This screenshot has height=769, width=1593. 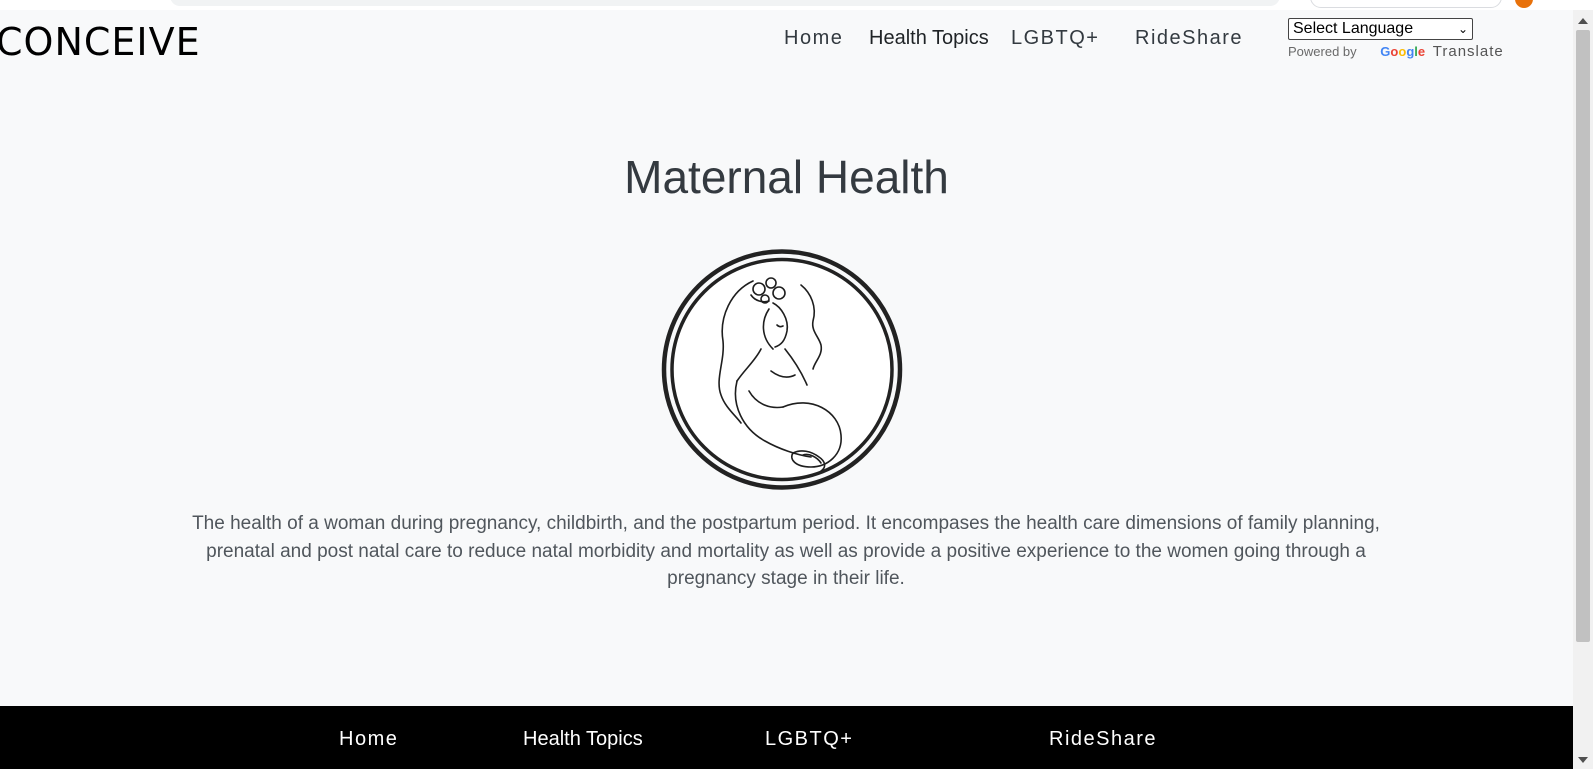 What do you see at coordinates (809, 739) in the screenshot?
I see `footer-link-lgbtq: LGBTQ+` at bounding box center [809, 739].